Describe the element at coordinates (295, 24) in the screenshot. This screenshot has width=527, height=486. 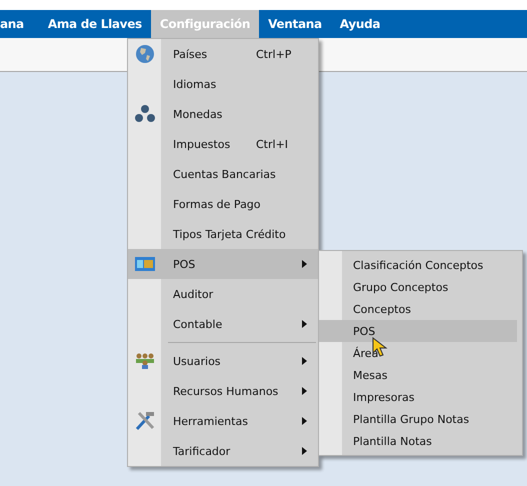
I see `menu-bar-item: Ventana` at that location.